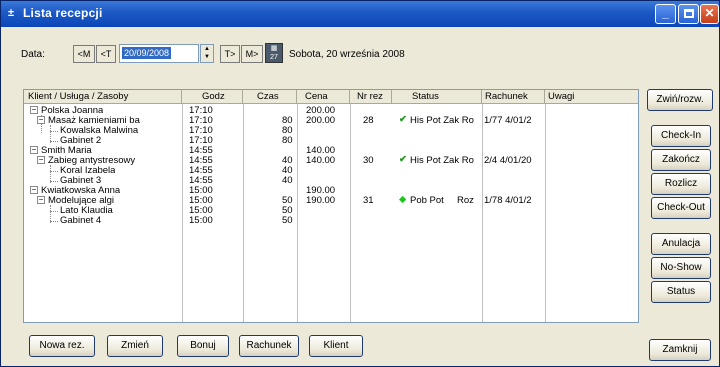  I want to click on bonus-button: Bonuj, so click(203, 346).